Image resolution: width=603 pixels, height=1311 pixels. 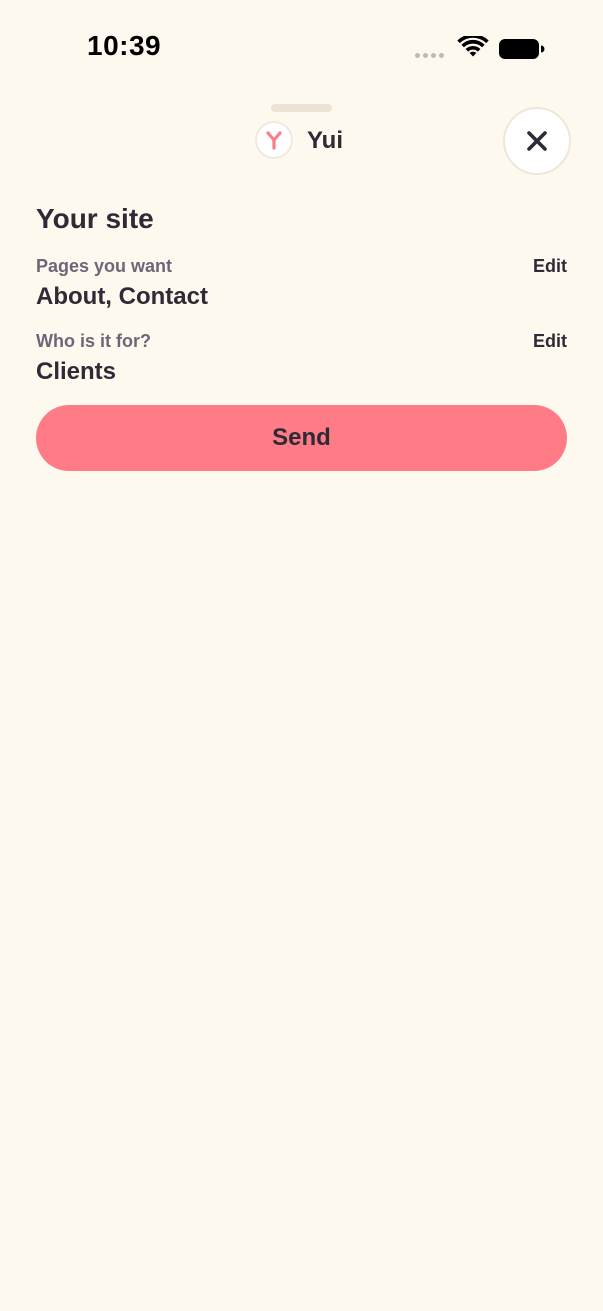 I want to click on section-title: Your site, so click(x=95, y=218).